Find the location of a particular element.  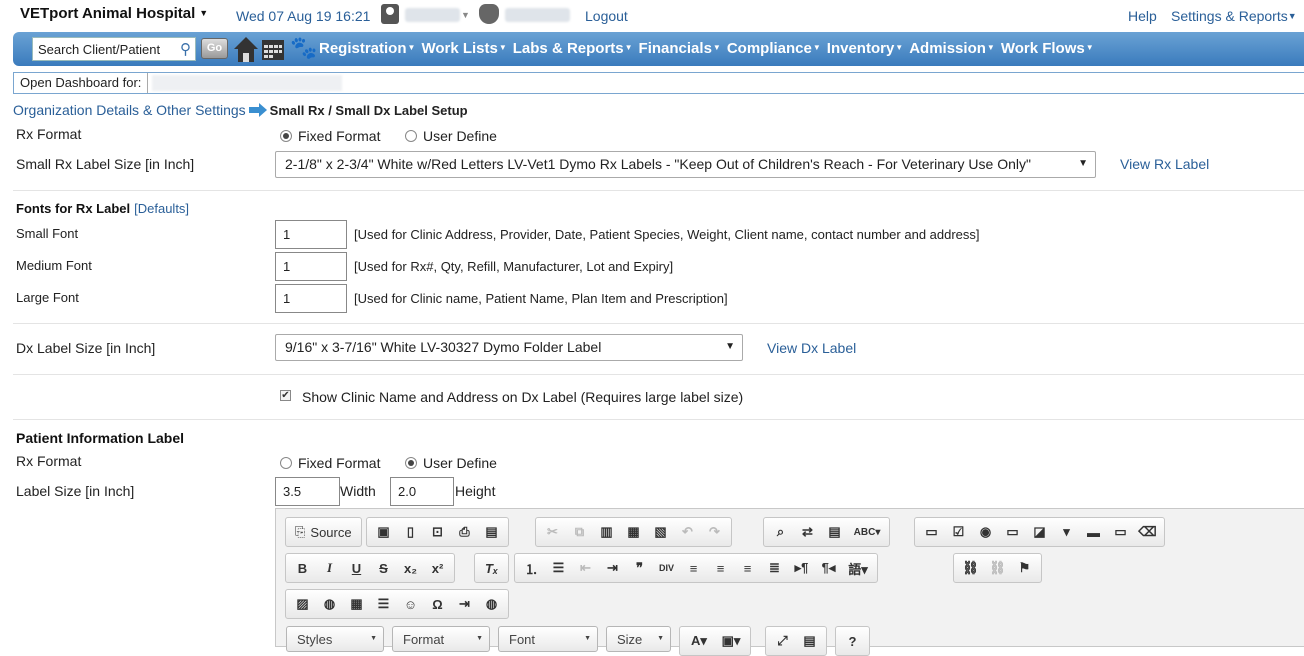

templates-icon: ▤ is located at coordinates (491, 532).